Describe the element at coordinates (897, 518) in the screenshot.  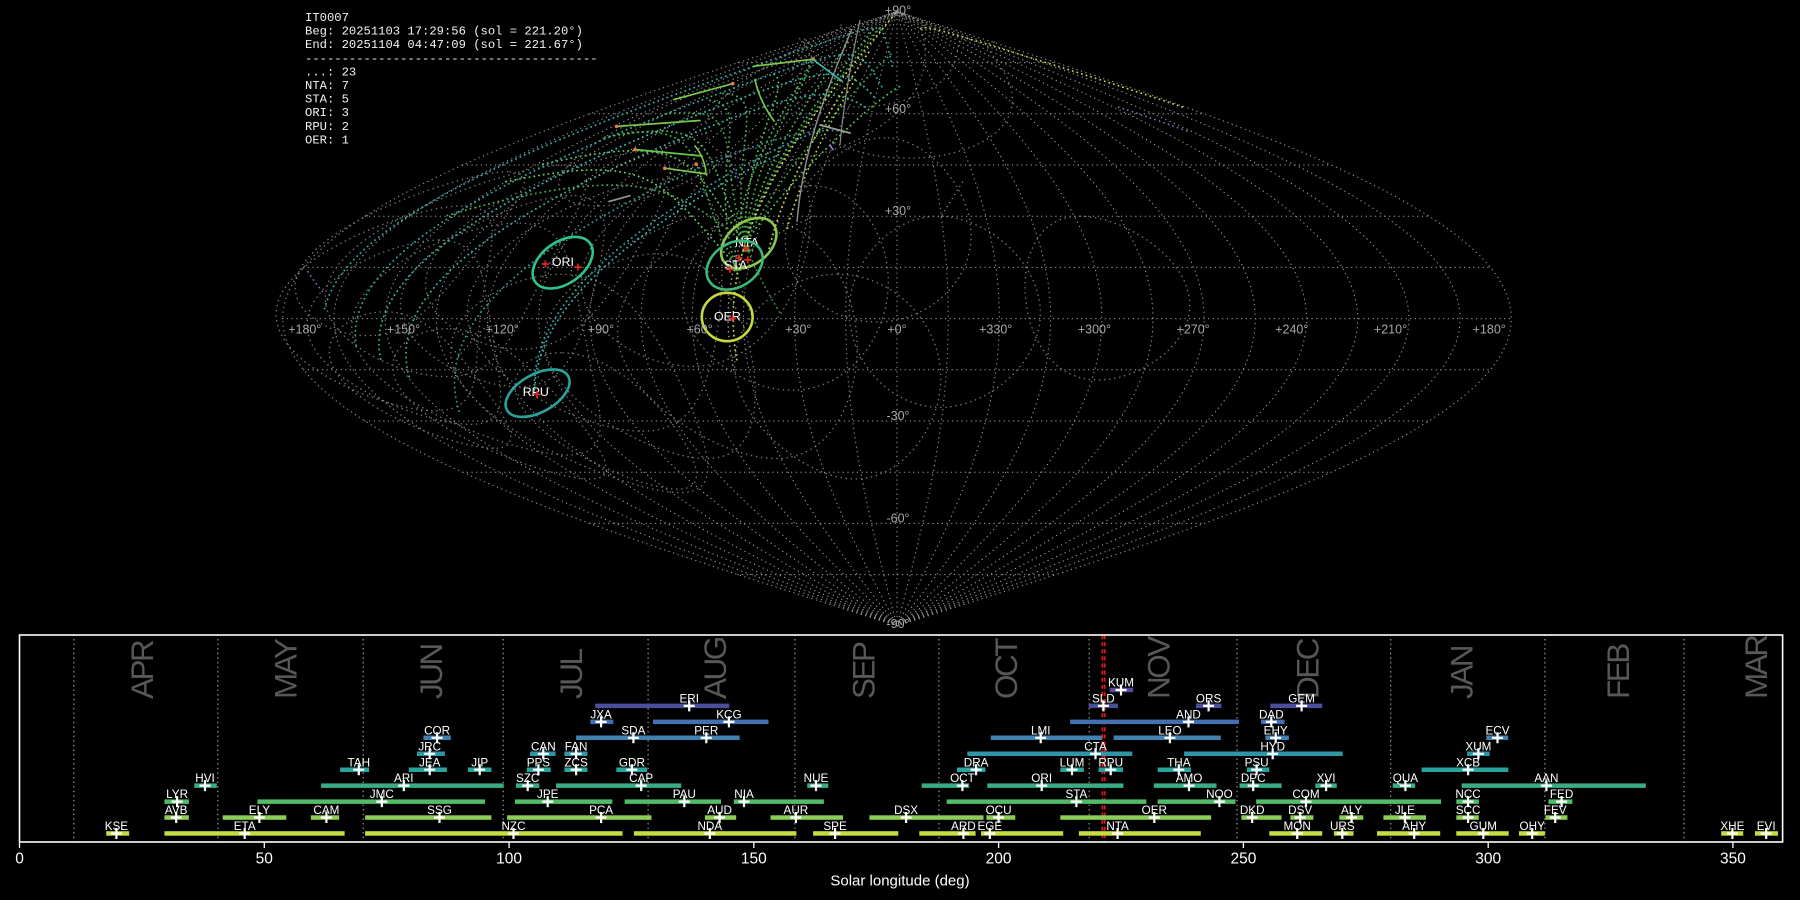
I see `svg-text: -60°` at that location.